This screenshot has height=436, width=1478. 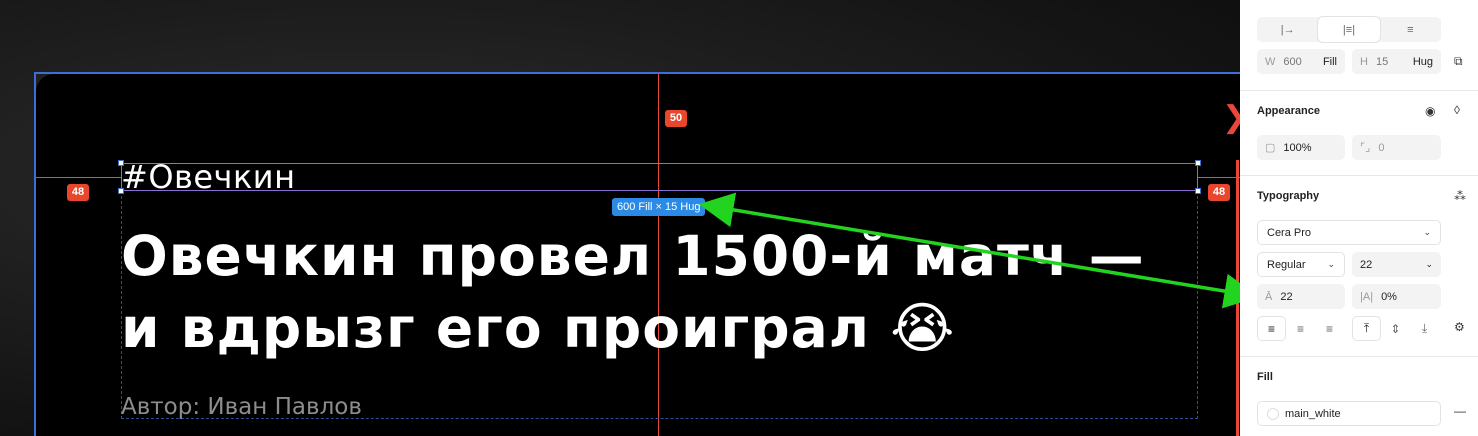 What do you see at coordinates (1288, 196) in the screenshot?
I see `typography-title: Typography` at bounding box center [1288, 196].